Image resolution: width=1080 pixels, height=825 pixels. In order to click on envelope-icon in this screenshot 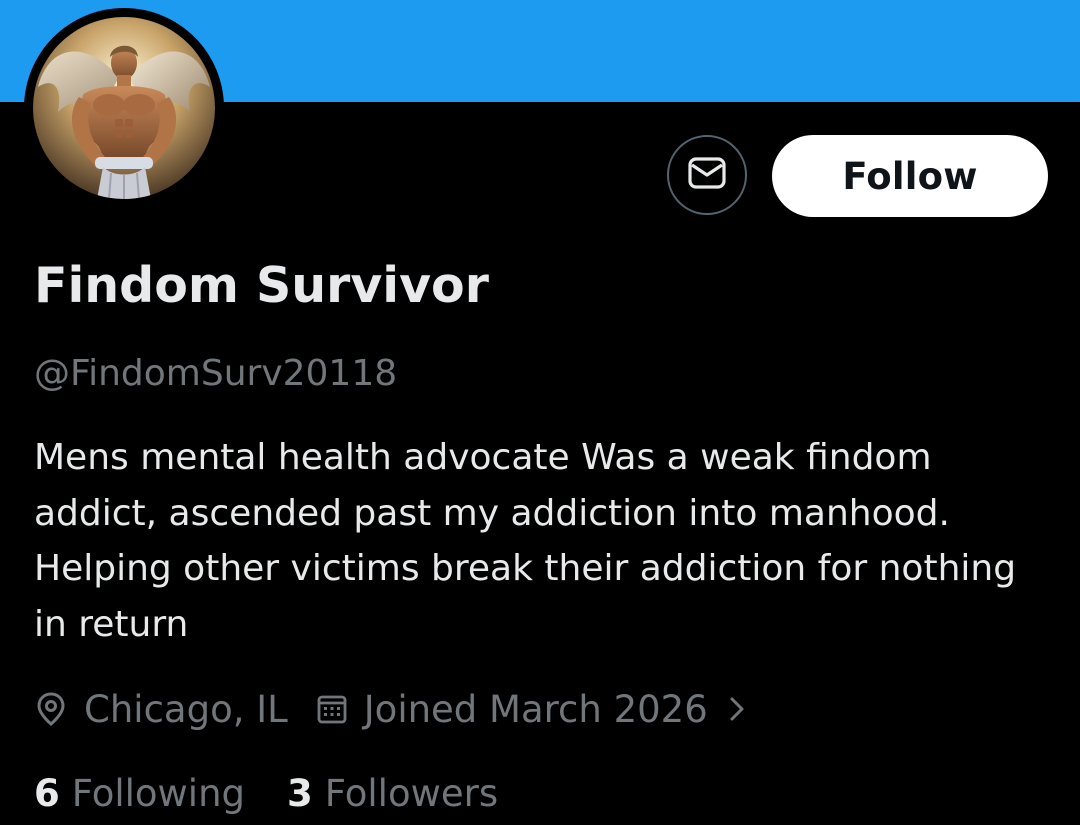, I will do `click(707, 175)`.